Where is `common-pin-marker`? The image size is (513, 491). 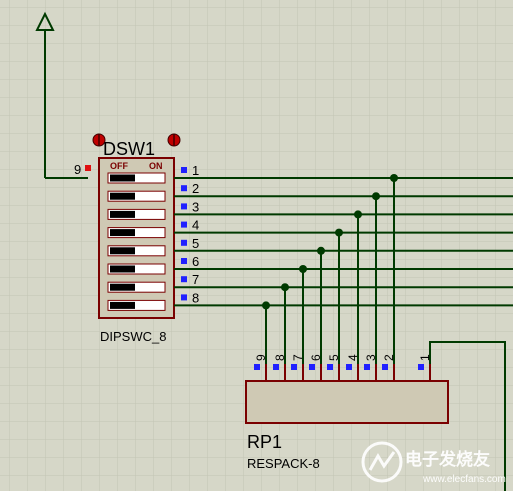
common-pin-marker is located at coordinates (88, 168).